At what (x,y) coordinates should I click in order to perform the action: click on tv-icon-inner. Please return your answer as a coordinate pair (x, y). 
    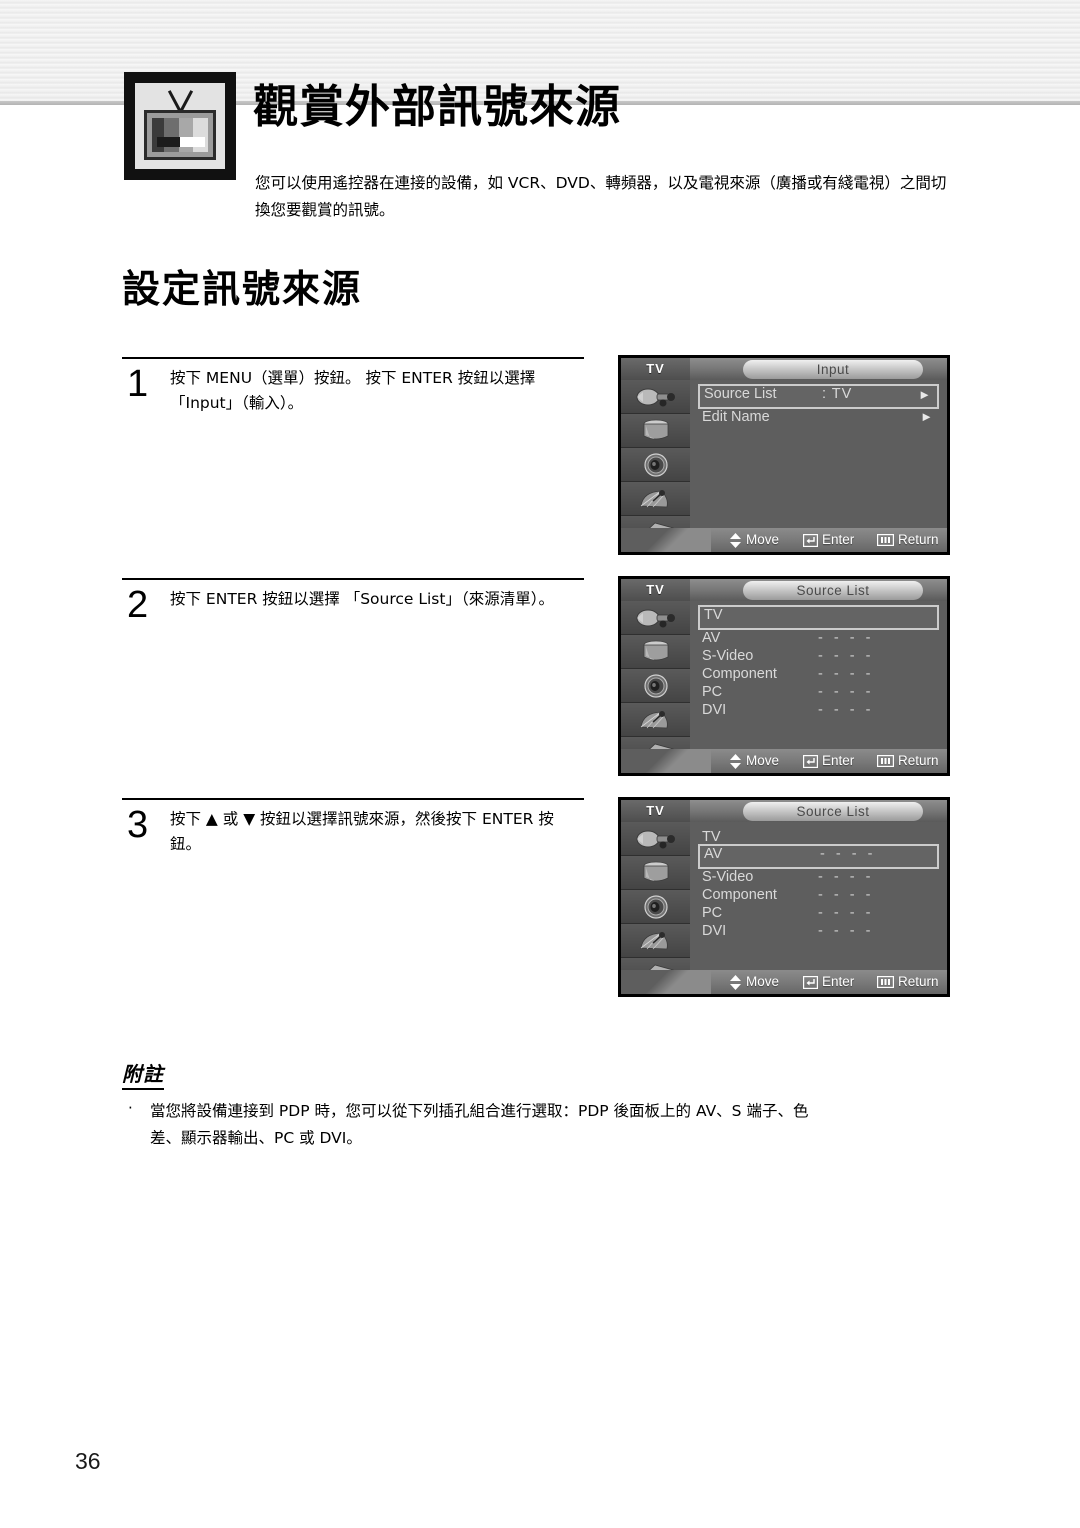
    Looking at the image, I should click on (180, 126).